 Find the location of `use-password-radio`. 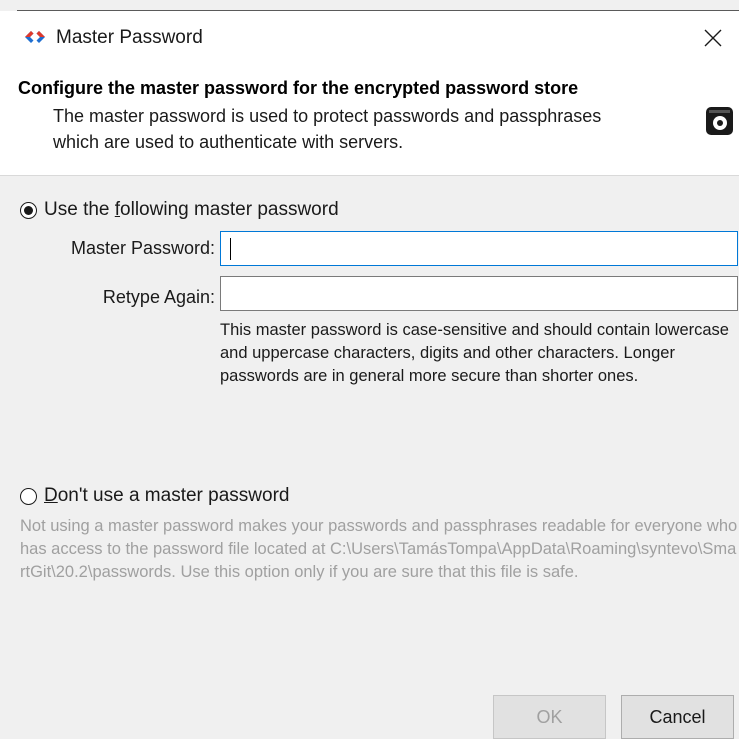

use-password-radio is located at coordinates (28, 210).